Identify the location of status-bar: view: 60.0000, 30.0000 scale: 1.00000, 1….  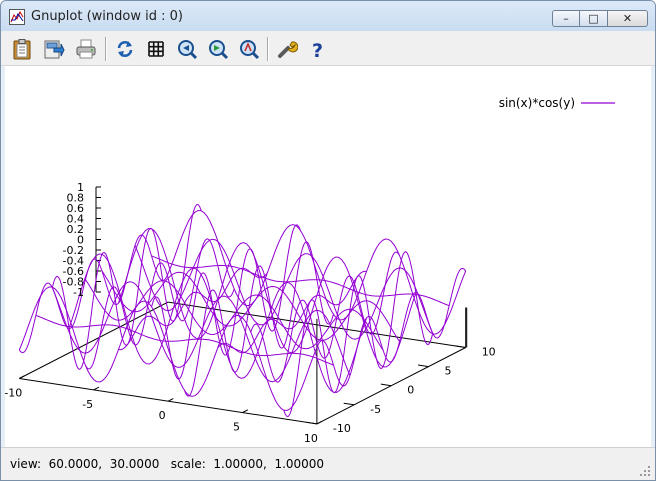
(328, 463).